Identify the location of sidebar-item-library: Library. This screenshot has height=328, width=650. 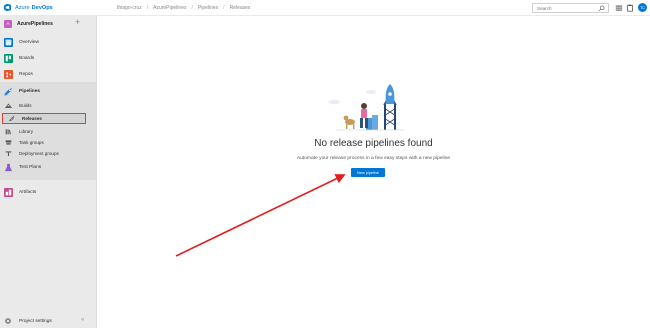
(48, 131).